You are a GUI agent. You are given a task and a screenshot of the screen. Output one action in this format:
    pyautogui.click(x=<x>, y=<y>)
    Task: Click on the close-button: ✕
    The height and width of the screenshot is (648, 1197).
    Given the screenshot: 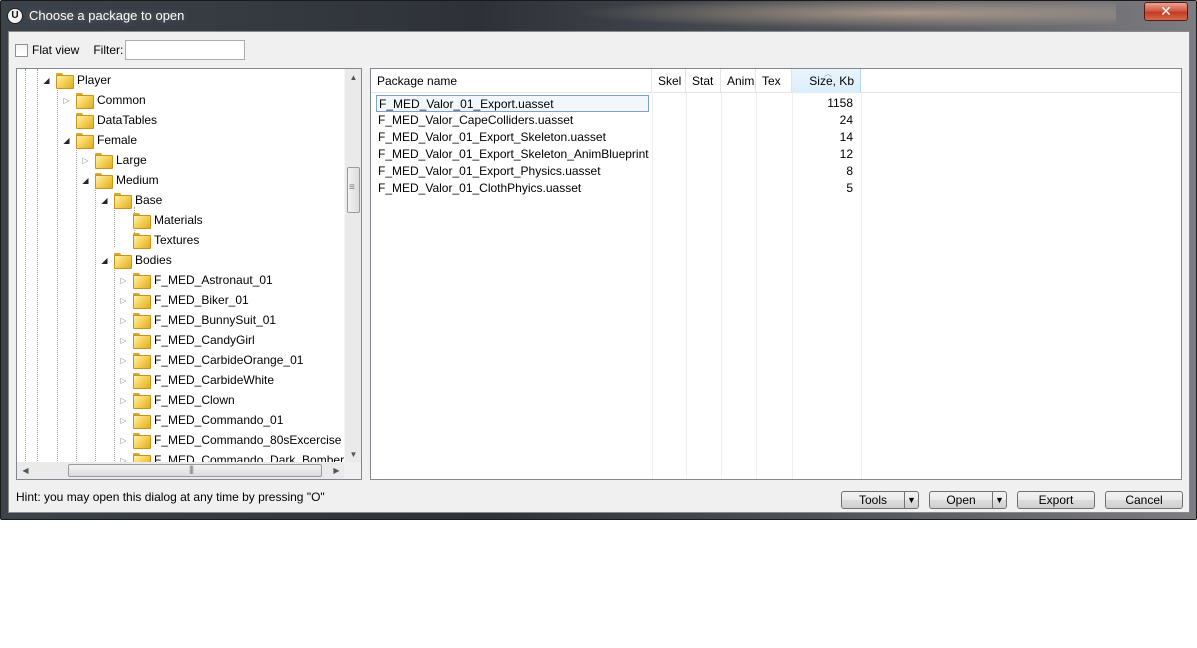 What is the action you would take?
    pyautogui.click(x=1166, y=11)
    